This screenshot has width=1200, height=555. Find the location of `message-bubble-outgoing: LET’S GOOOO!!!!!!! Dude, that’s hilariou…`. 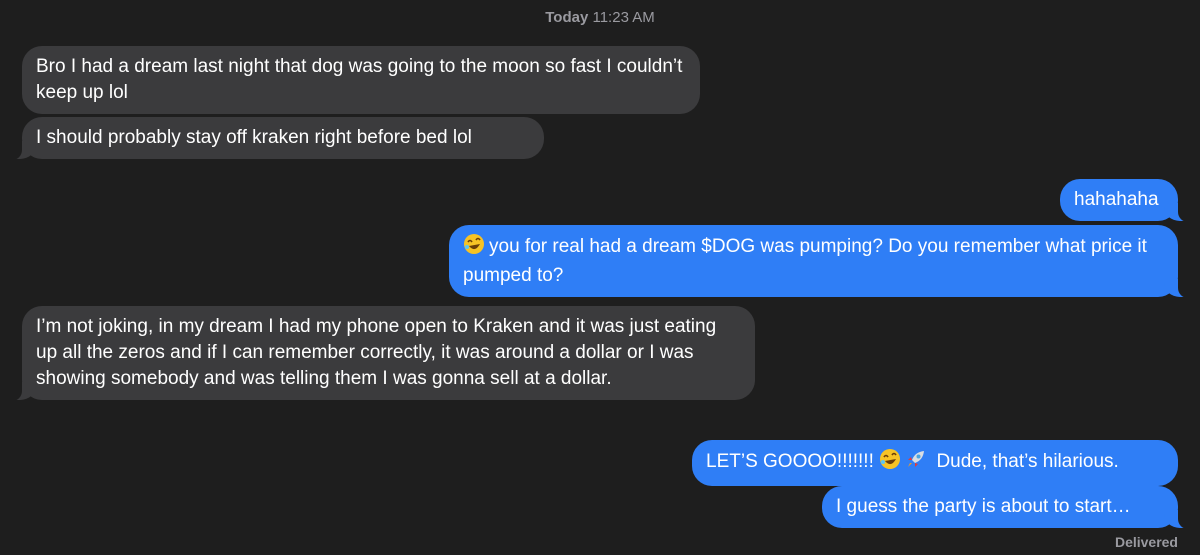

message-bubble-outgoing: LET’S GOOOO!!!!!!! Dude, that’s hilariou… is located at coordinates (935, 463).